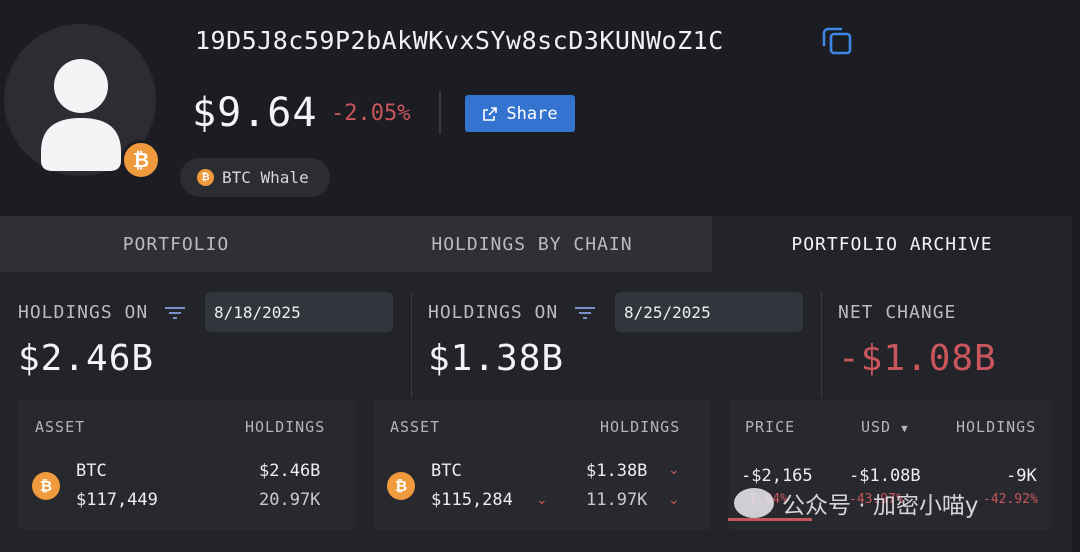  I want to click on holdings-usd: $1.38B, so click(617, 471).